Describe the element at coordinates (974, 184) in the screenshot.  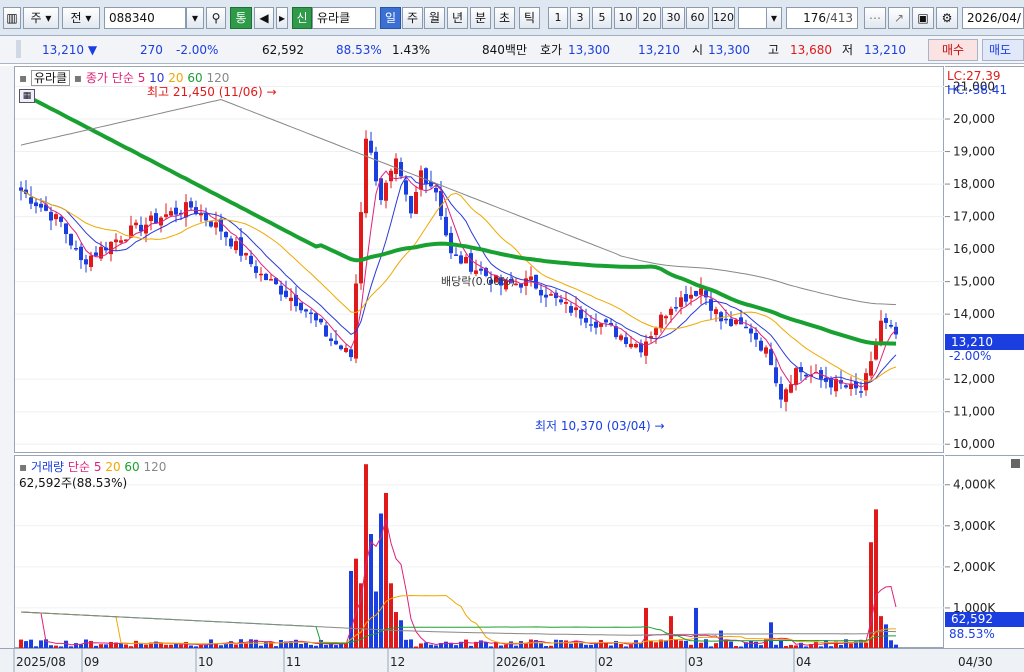
I see `price-tick-label: 18,000` at that location.